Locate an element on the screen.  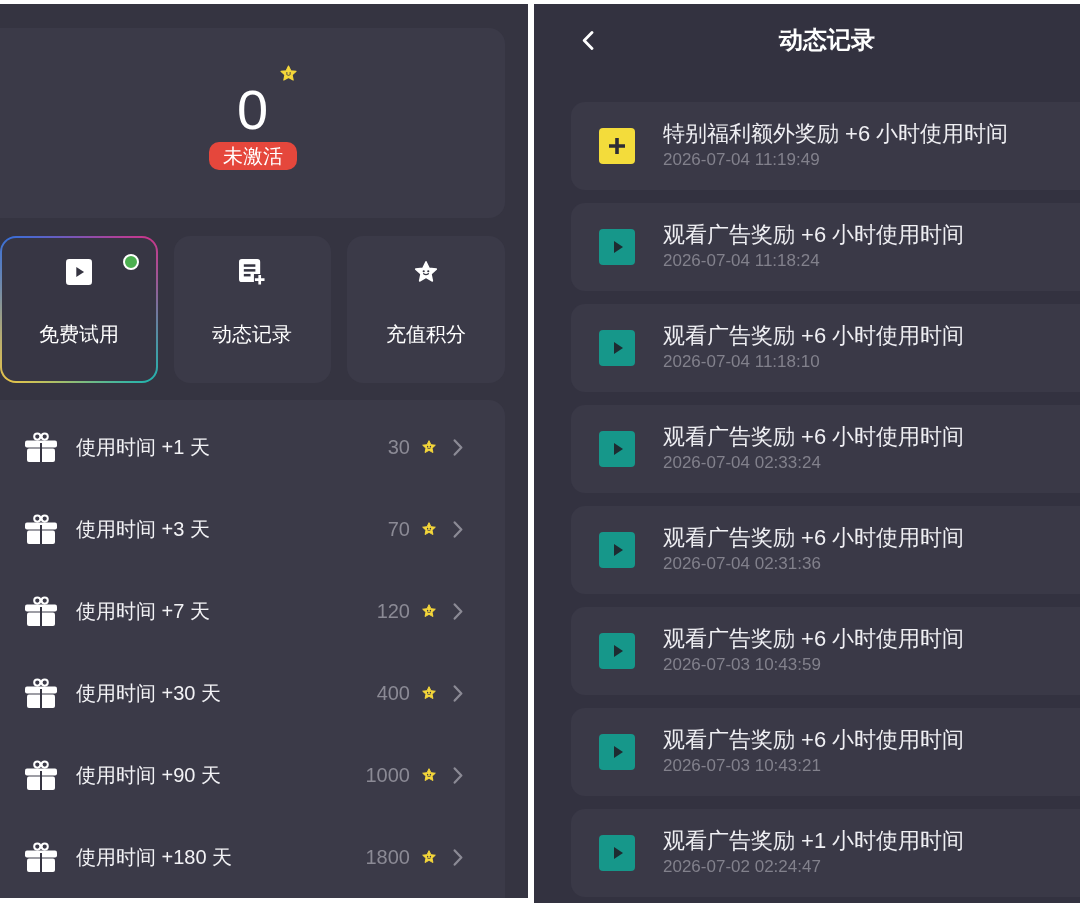
price-text: 120 is located at coordinates (393, 611).